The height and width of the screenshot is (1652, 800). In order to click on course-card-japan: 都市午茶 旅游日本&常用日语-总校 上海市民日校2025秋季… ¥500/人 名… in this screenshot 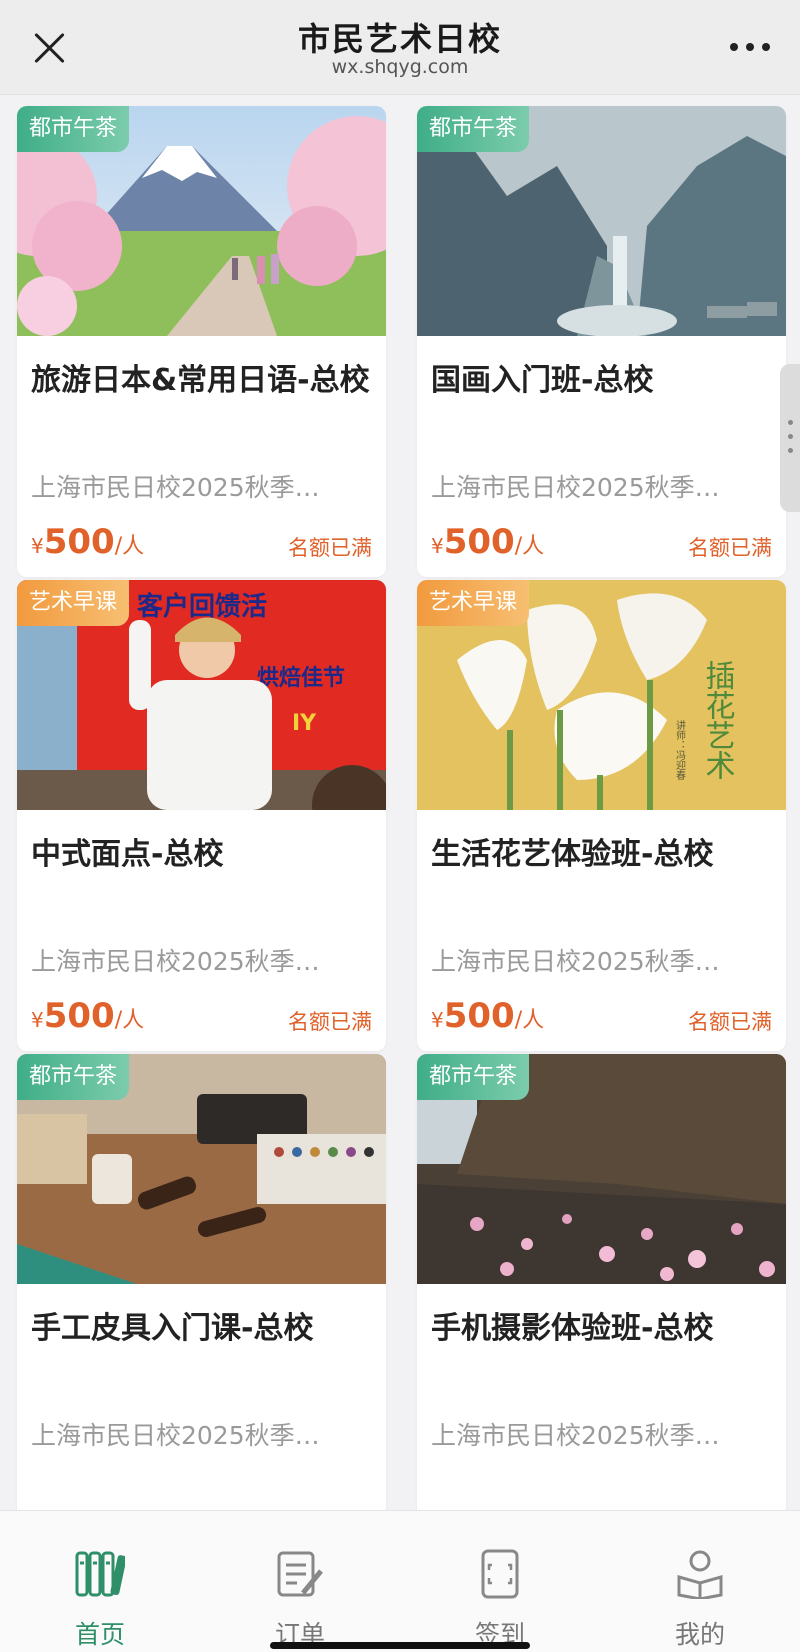, I will do `click(201, 341)`.